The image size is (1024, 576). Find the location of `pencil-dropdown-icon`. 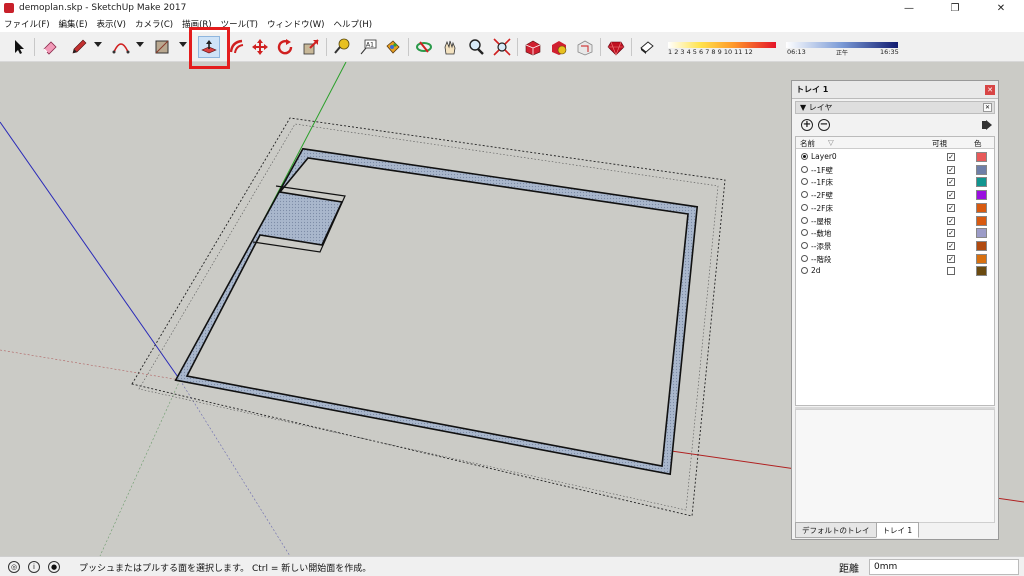

pencil-dropdown-icon is located at coordinates (98, 44).